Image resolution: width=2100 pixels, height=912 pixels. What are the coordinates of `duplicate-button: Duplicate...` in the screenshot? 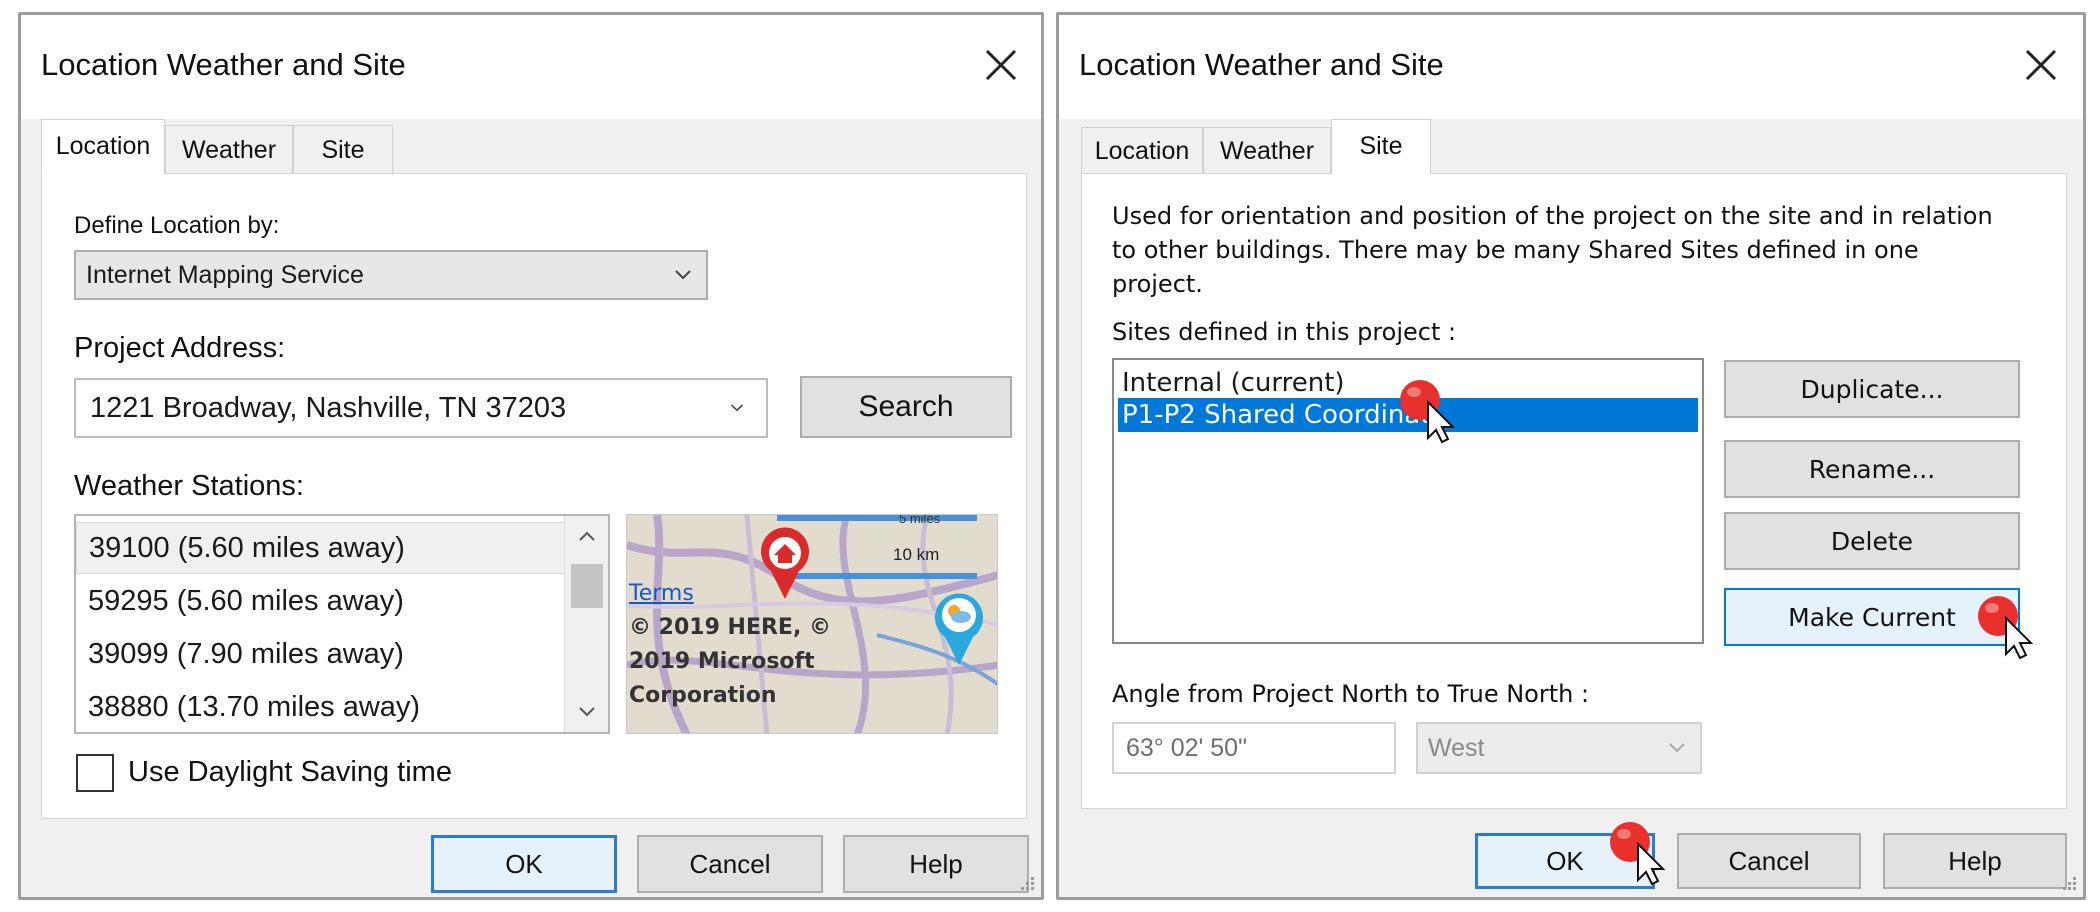 It's located at (1872, 389).